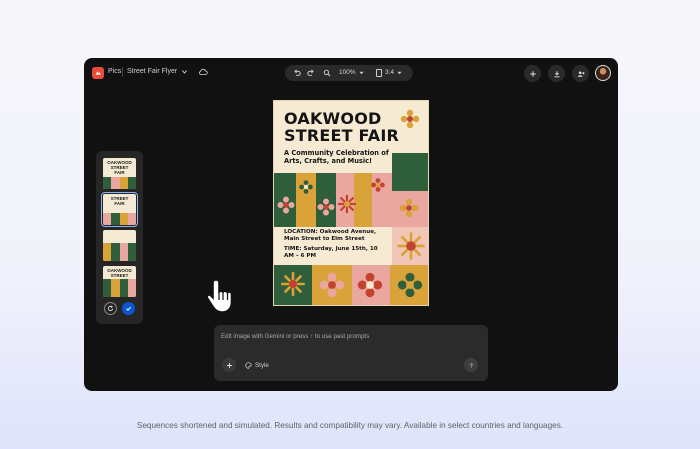  I want to click on poster-title: OAKWOOD STREET FAIR, so click(342, 127).